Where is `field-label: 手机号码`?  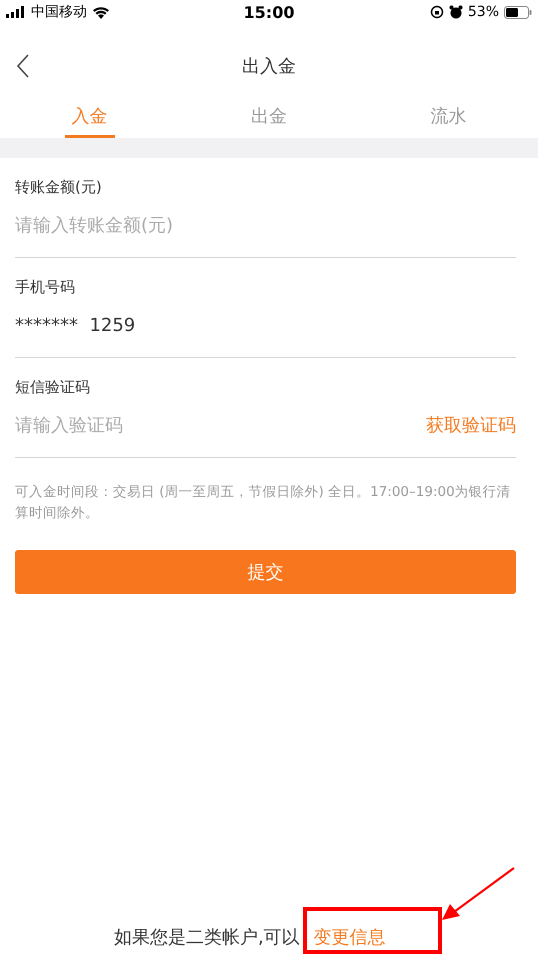
field-label: 手机号码 is located at coordinates (45, 287).